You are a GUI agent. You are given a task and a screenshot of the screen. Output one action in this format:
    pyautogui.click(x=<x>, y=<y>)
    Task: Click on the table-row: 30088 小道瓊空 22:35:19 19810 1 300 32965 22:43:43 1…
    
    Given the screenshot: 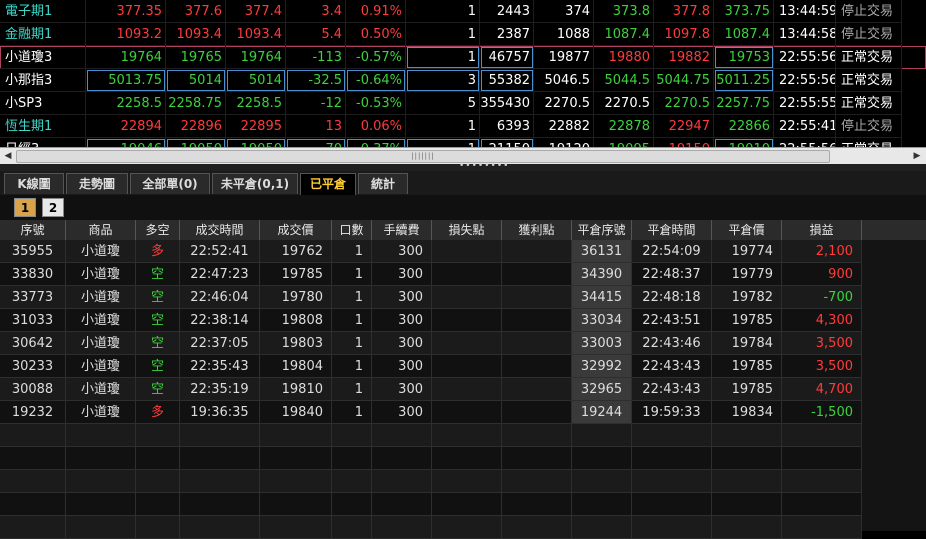 What is the action you would take?
    pyautogui.click(x=463, y=389)
    